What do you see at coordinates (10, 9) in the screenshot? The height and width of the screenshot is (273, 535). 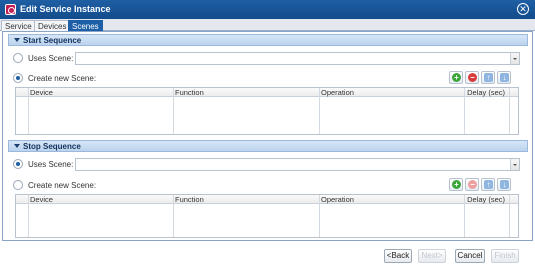 I see `app-icon` at bounding box center [10, 9].